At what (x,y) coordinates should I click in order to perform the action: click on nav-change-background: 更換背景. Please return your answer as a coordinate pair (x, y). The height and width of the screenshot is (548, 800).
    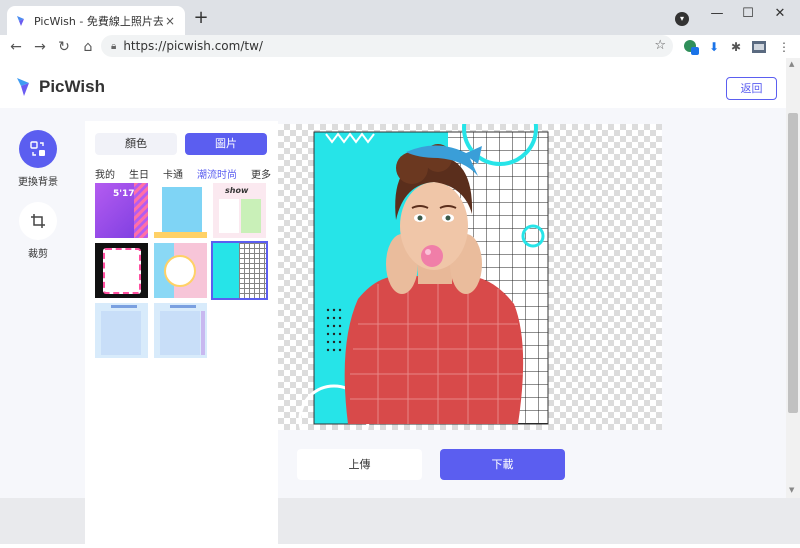
    Looking at the image, I should click on (38, 159).